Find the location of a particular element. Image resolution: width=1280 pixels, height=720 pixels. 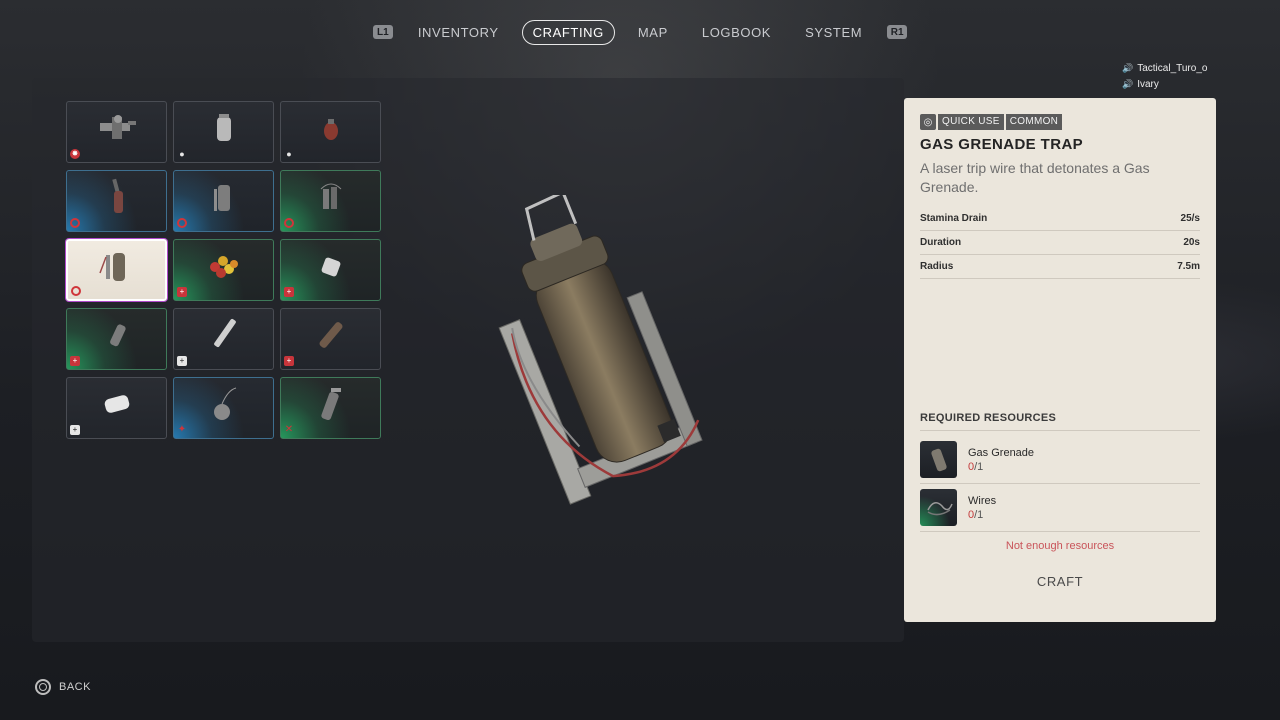

player-entry: 🔊 Tactical_Turo_o is located at coordinates (1164, 68).